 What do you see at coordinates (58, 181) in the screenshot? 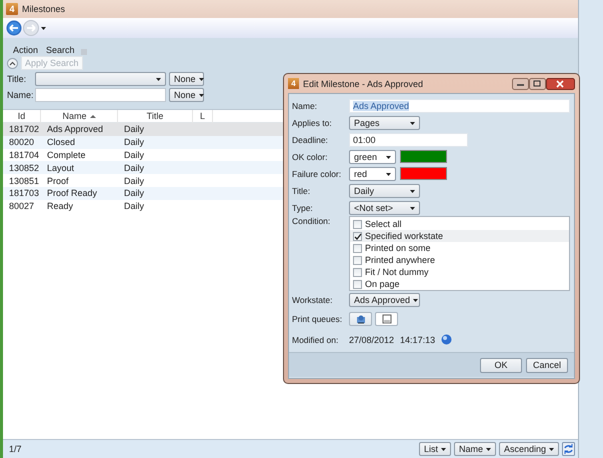
I see `table-cell-text: Proof` at bounding box center [58, 181].